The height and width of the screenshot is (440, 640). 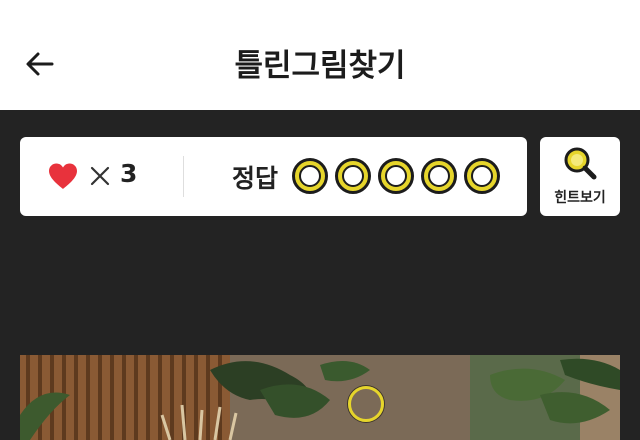 What do you see at coordinates (580, 163) in the screenshot?
I see `magnifier-icon` at bounding box center [580, 163].